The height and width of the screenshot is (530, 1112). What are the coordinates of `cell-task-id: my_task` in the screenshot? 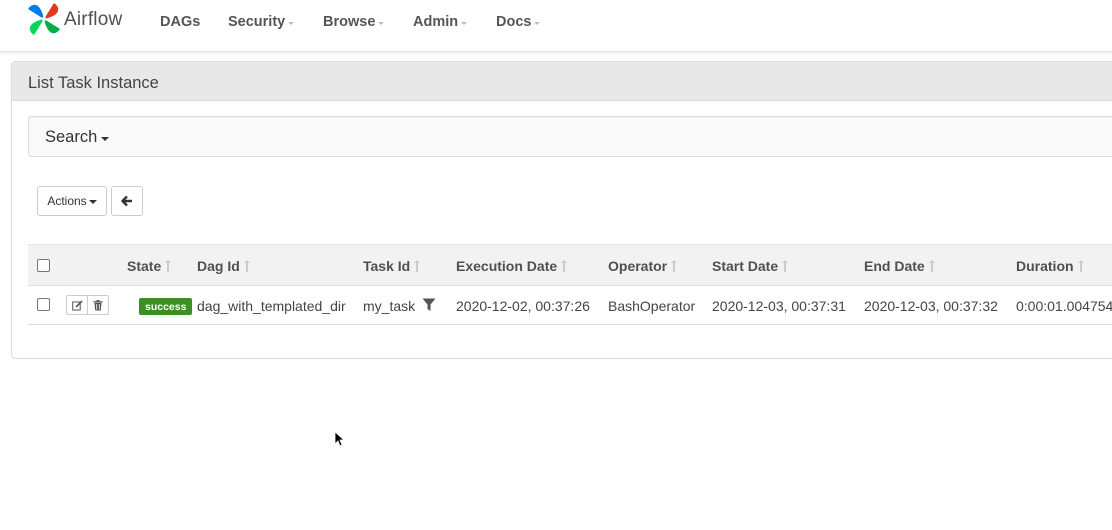 It's located at (389, 306).